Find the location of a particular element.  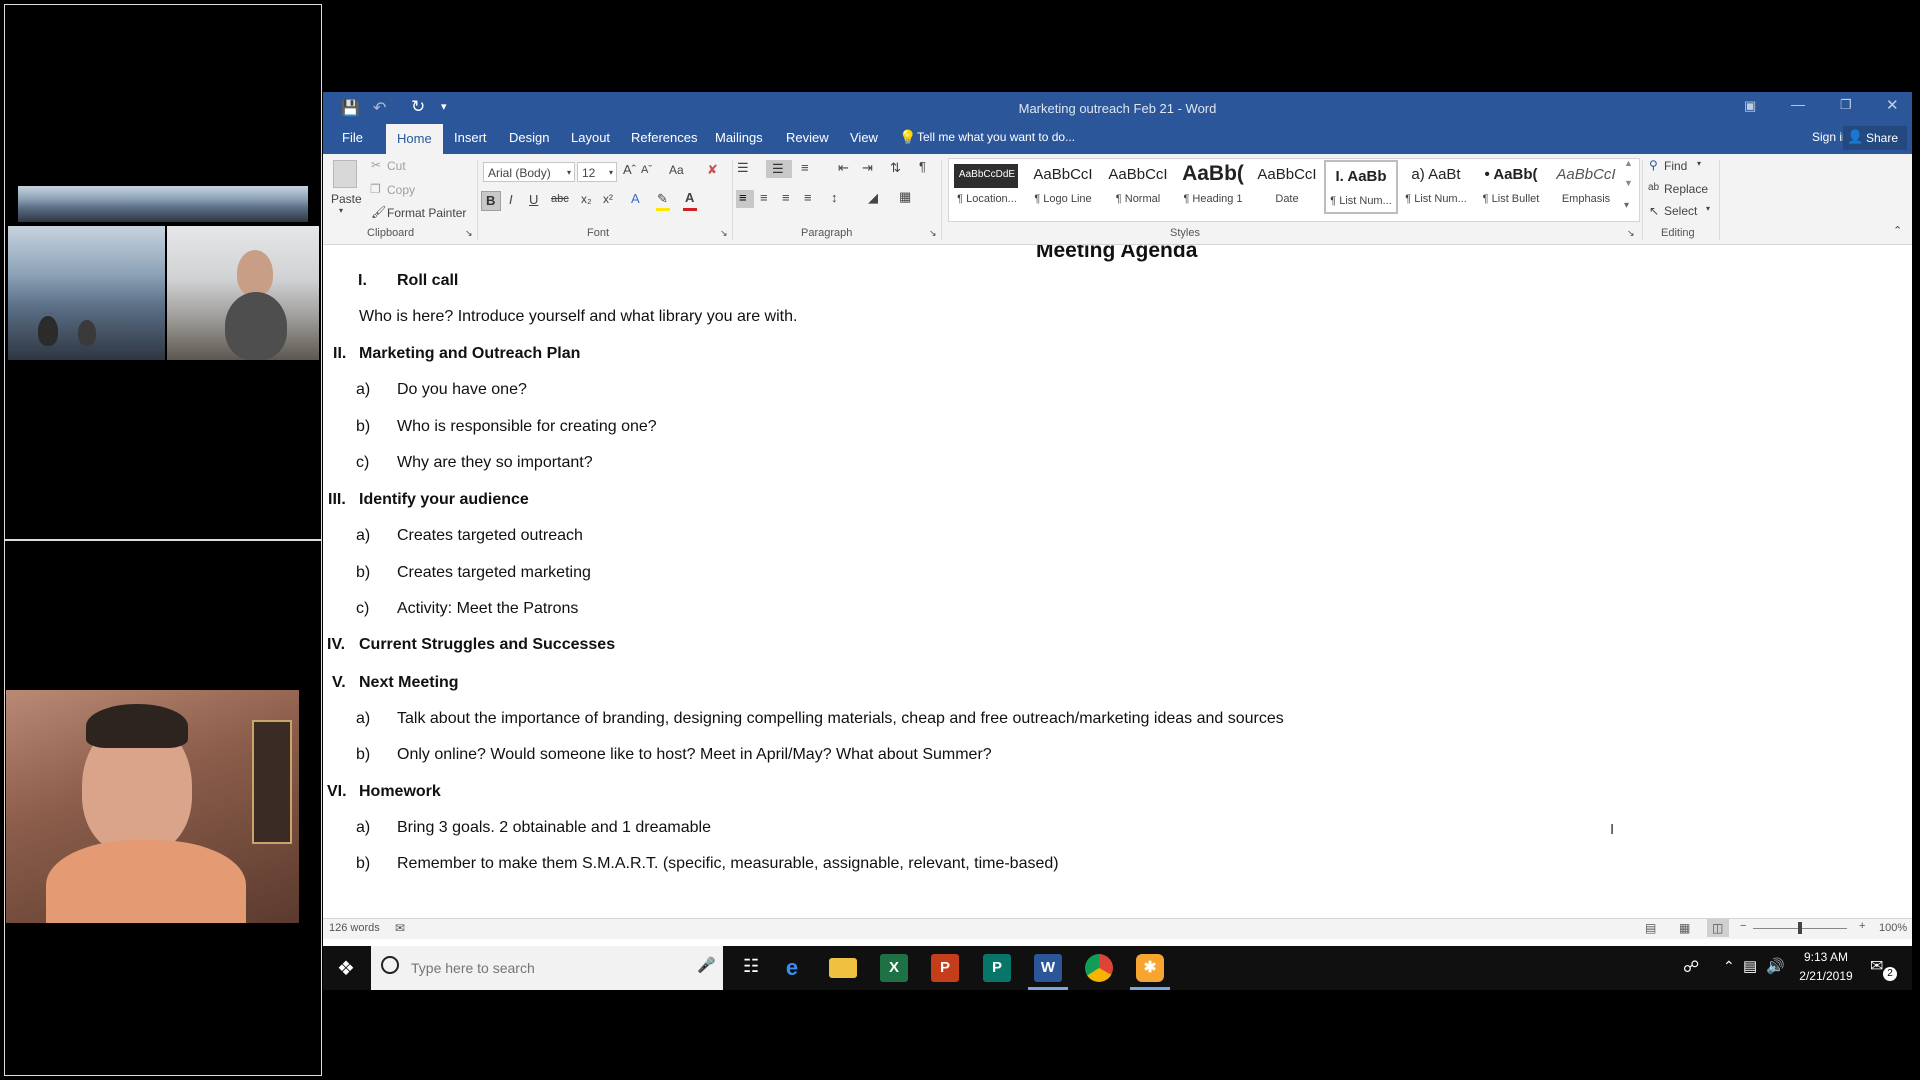

align-center-icon: ≡ is located at coordinates (764, 197).